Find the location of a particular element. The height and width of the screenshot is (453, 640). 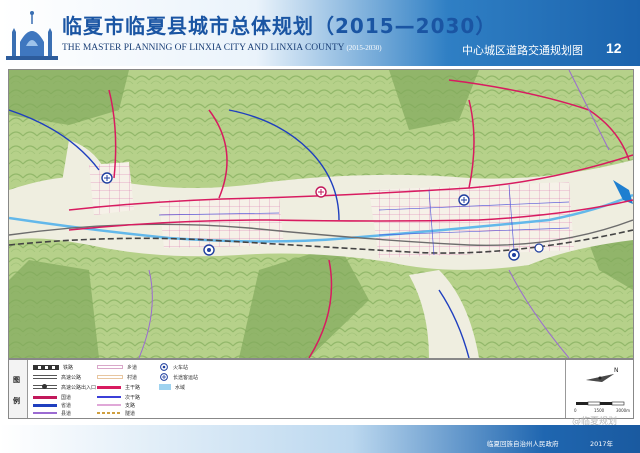

legend-heading: 图 例 is located at coordinates (18, 389).